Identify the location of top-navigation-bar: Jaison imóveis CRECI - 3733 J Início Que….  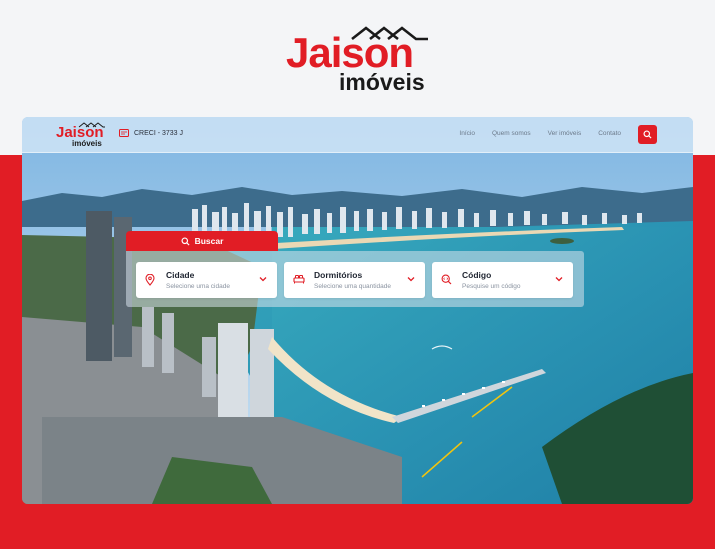
(357, 135).